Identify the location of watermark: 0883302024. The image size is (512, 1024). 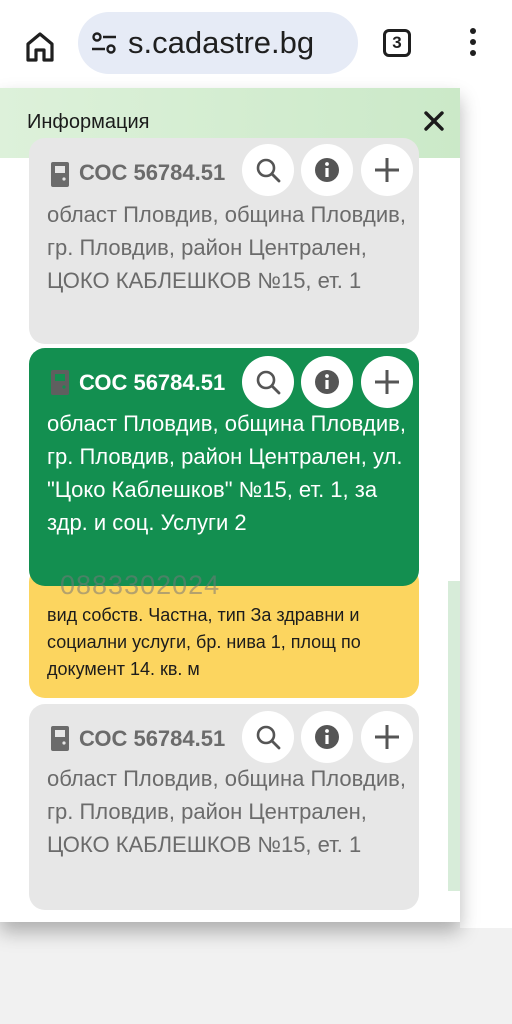
(140, 585).